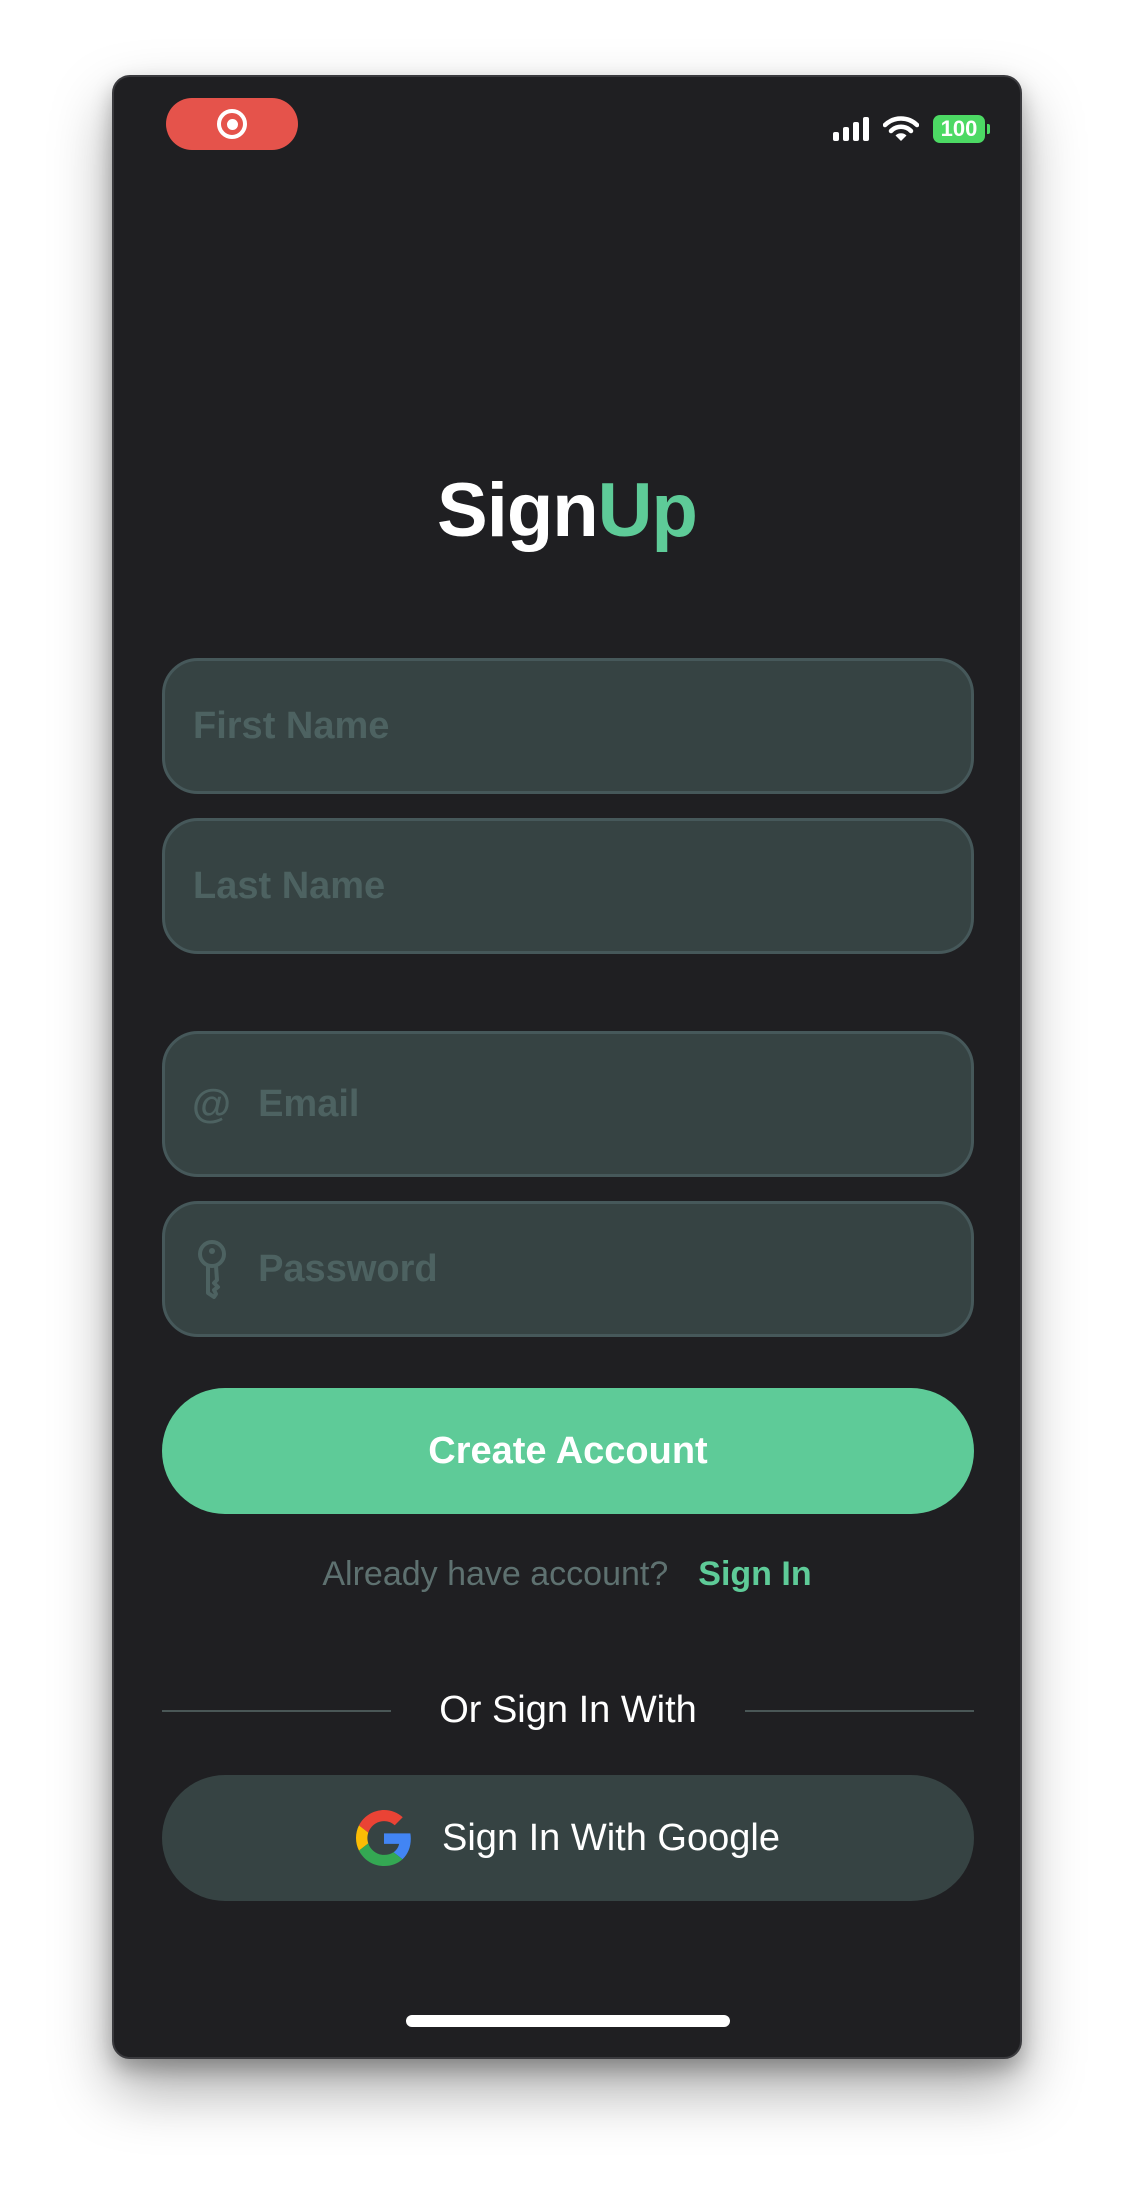 The width and height of the screenshot is (1132, 2204). I want to click on record-icon, so click(232, 124).